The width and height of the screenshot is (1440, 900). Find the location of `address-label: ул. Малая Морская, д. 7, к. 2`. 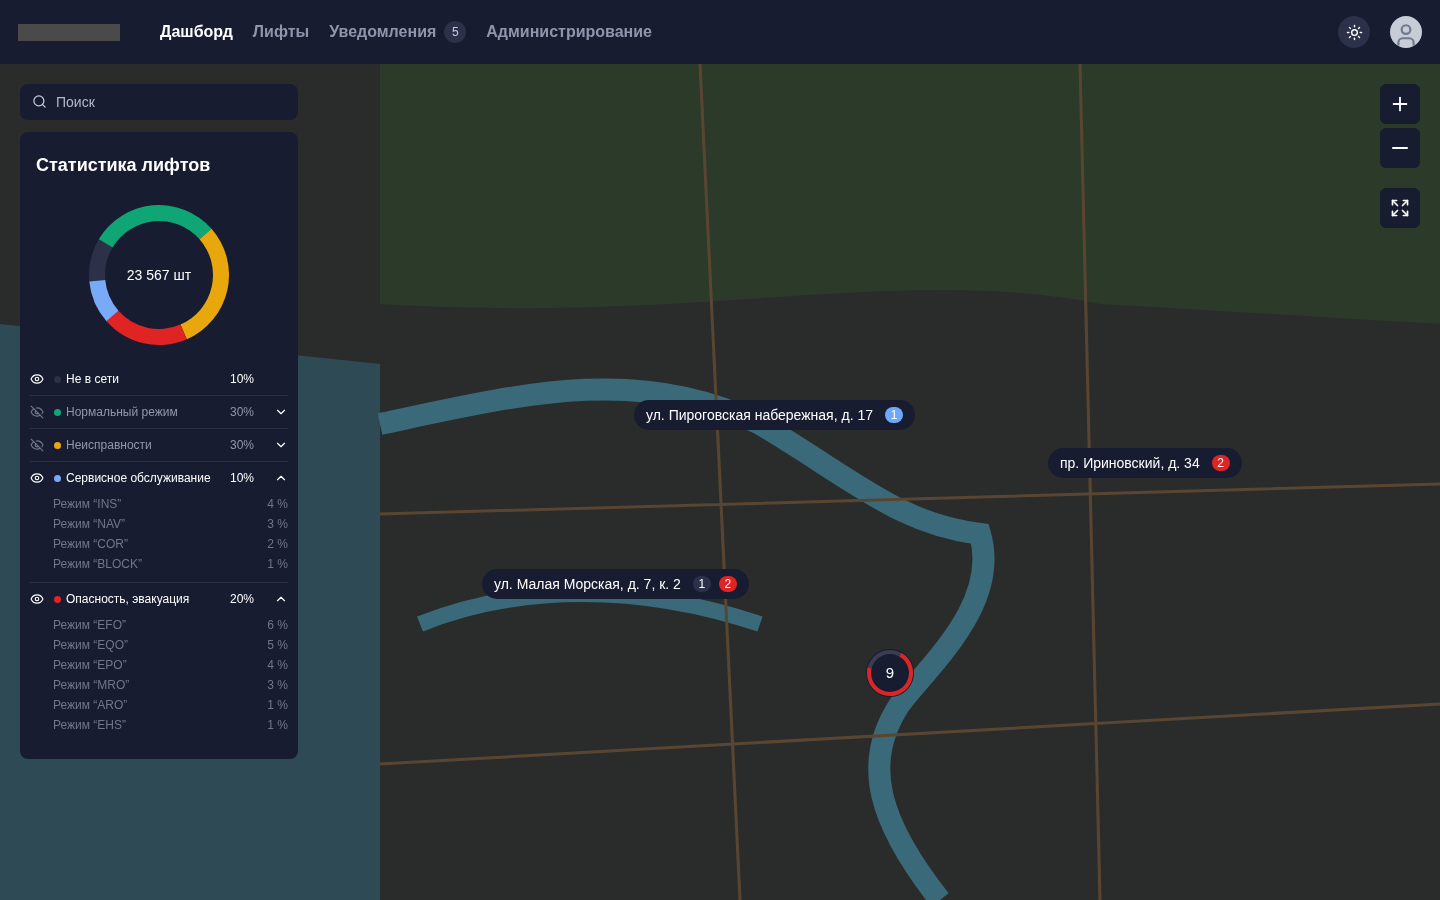

address-label: ул. Малая Морская, д. 7, к. 2 is located at coordinates (587, 584).